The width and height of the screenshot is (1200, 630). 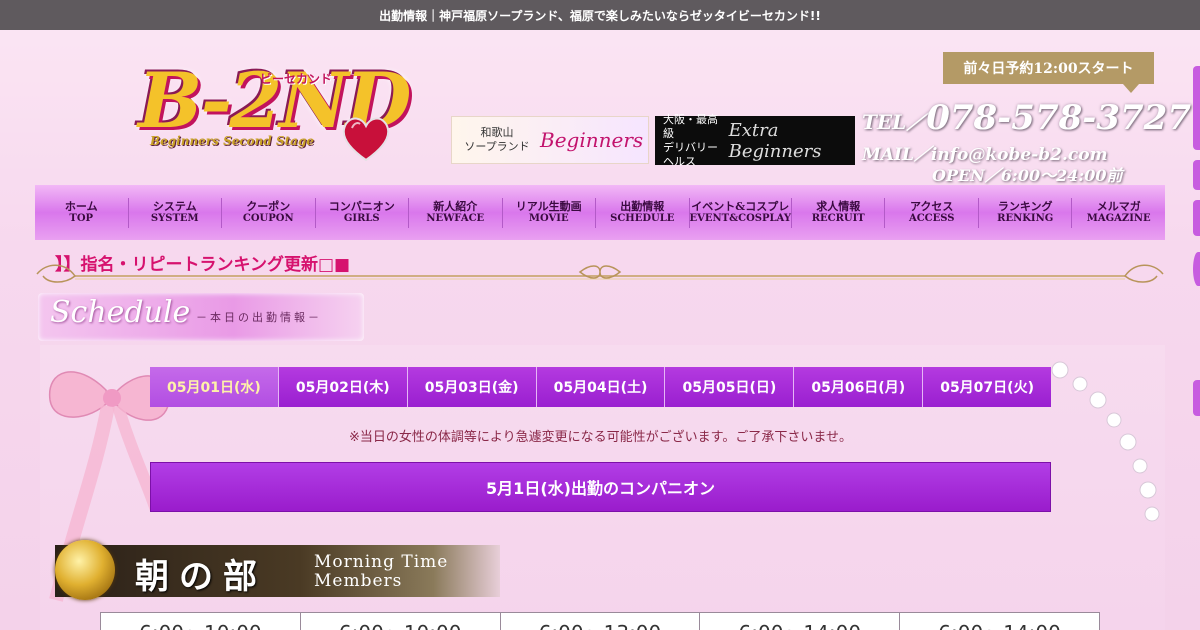 What do you see at coordinates (120, 312) in the screenshot?
I see `schedule-title-en: Schedule` at bounding box center [120, 312].